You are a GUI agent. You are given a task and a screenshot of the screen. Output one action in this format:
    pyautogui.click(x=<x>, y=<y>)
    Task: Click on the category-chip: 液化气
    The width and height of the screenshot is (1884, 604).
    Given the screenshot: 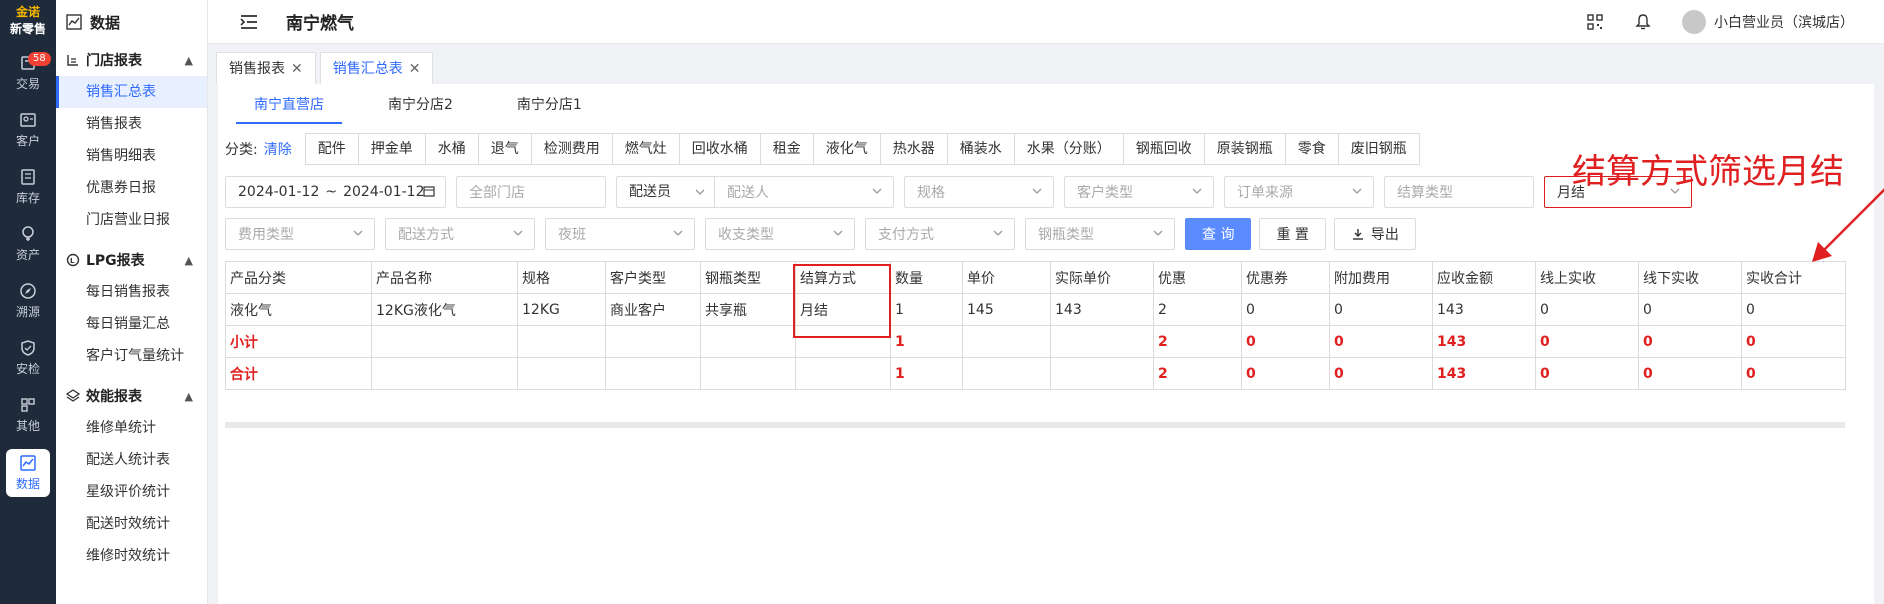 What is the action you would take?
    pyautogui.click(x=846, y=149)
    